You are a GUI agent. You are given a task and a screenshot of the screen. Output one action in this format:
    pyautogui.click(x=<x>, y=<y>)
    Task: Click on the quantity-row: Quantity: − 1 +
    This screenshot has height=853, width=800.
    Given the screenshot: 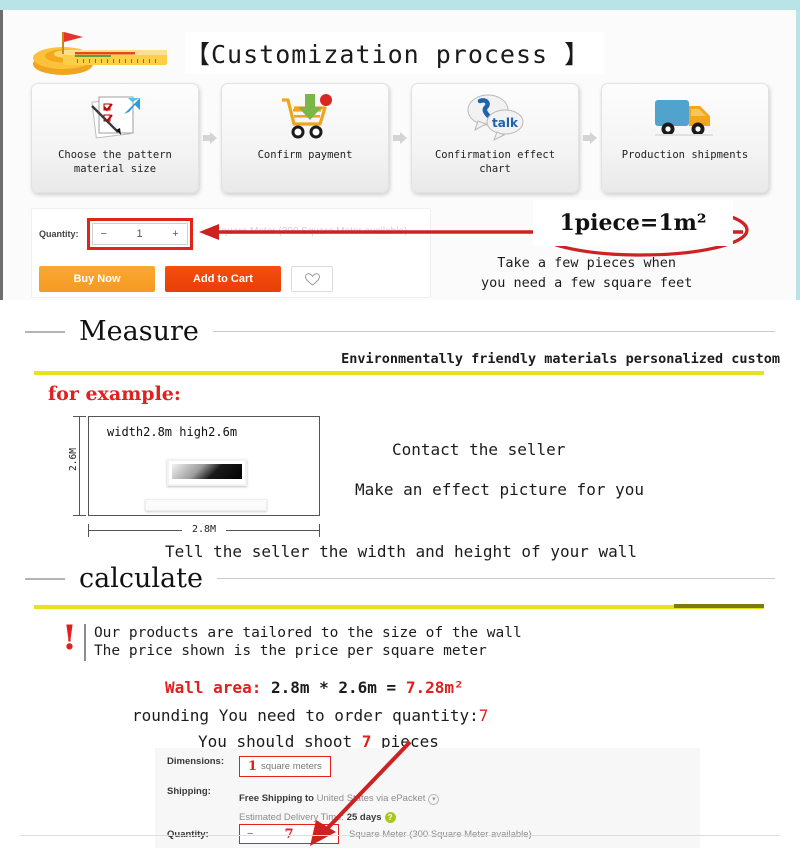 What is the action you would take?
    pyautogui.click(x=116, y=234)
    